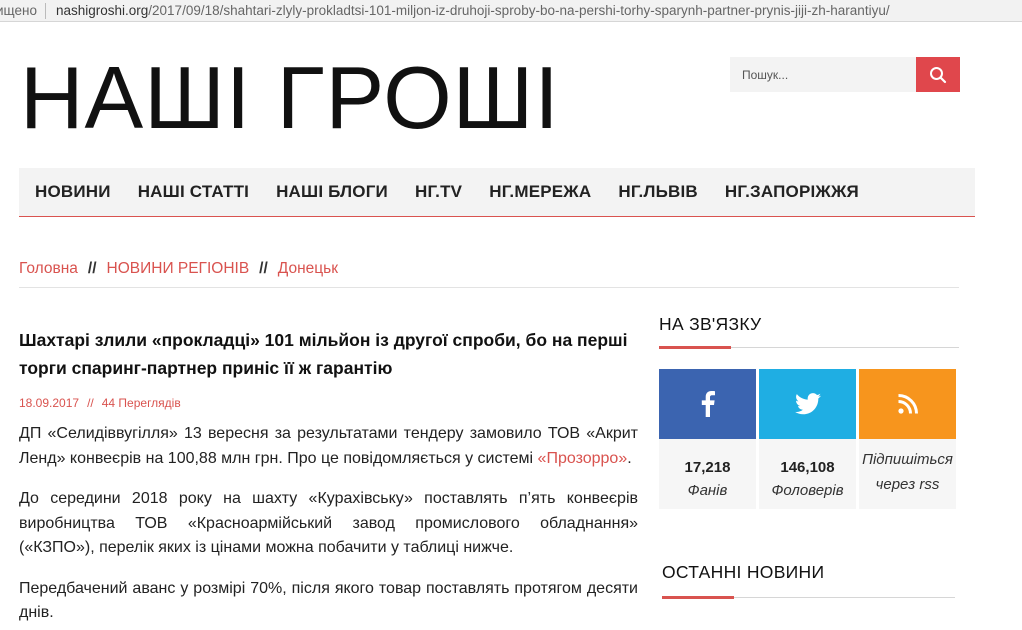 This screenshot has height=630, width=1022. What do you see at coordinates (141, 403) in the screenshot?
I see `article-views: 44 Переглядів` at bounding box center [141, 403].